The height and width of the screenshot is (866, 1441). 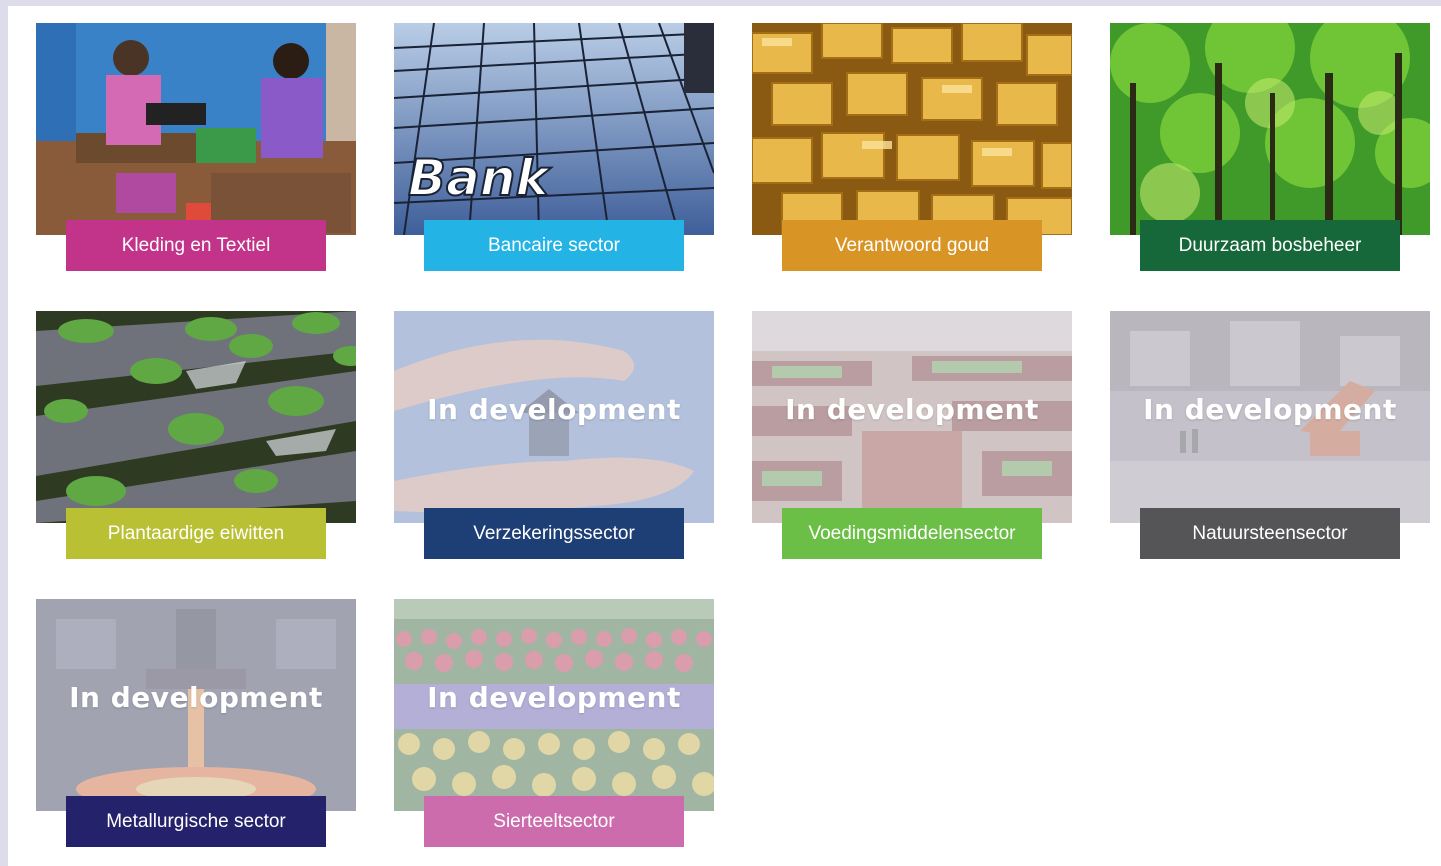 I want to click on sector-card-natural-stone: In development Natuursteensector, so click(x=1270, y=435).